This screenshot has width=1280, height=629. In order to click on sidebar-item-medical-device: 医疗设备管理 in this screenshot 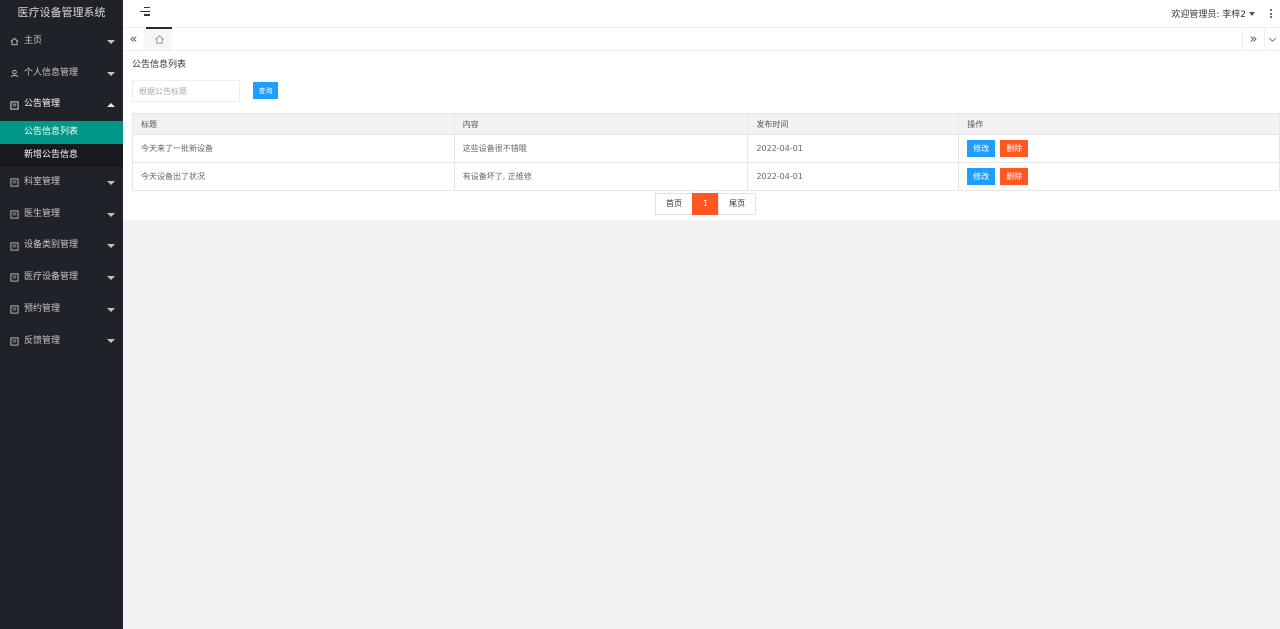, I will do `click(61, 278)`.